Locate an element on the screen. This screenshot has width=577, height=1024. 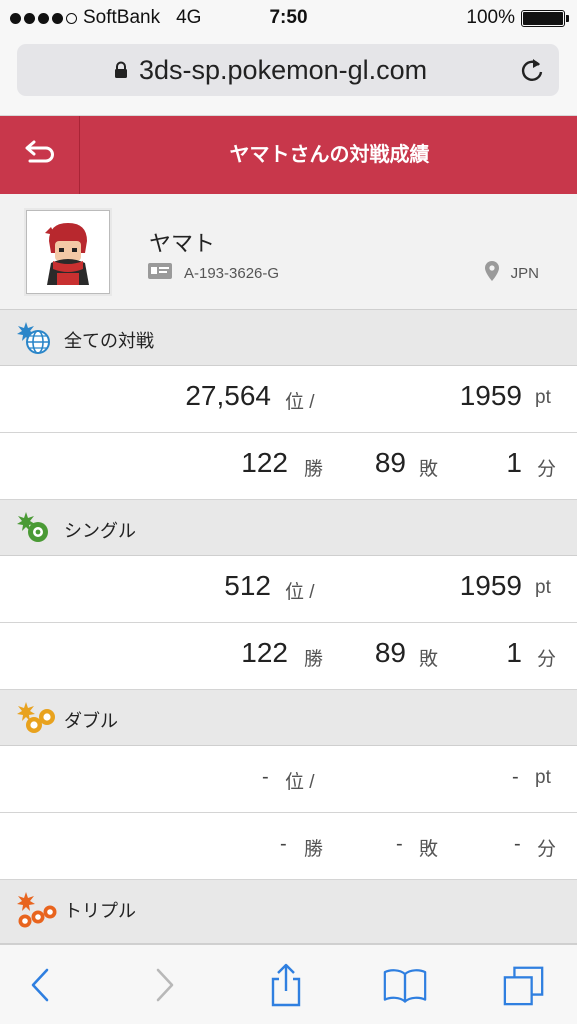
rank-value: 512 is located at coordinates (247, 585).